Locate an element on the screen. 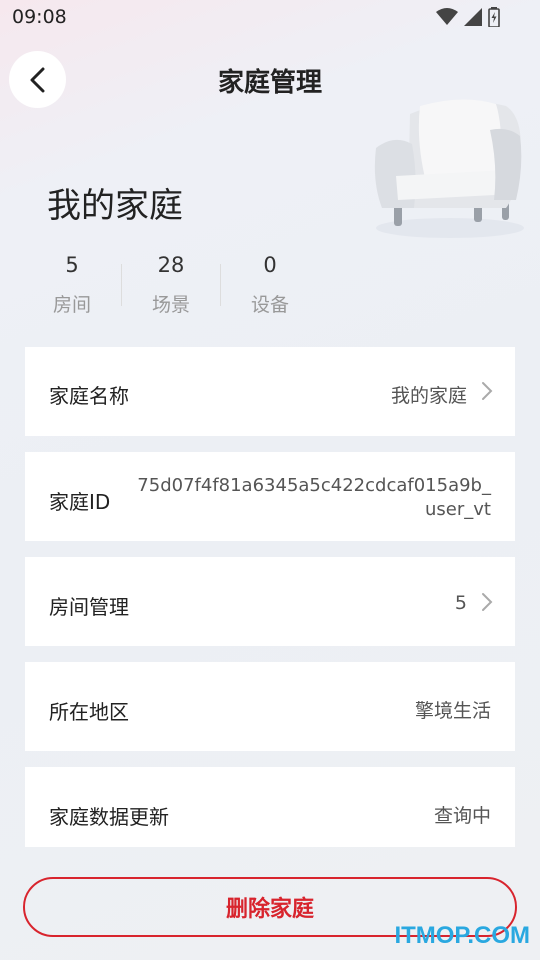  stat-scenes-value: 28 is located at coordinates (171, 265).